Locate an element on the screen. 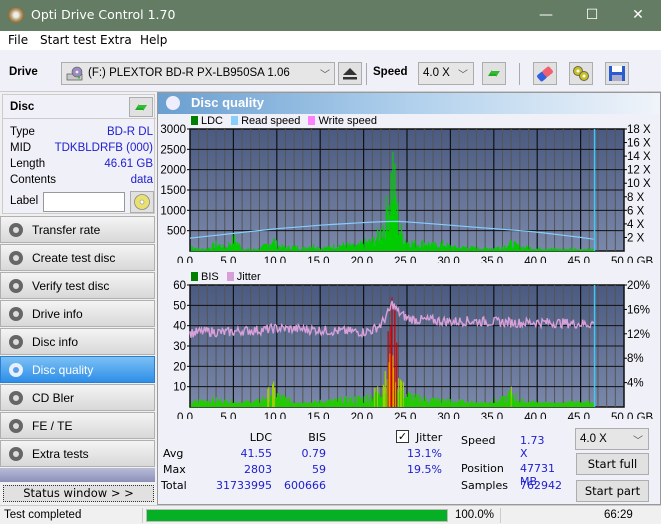 This screenshot has height=524, width=661. nav-transfer-rate: Transfer rate is located at coordinates (77, 229).